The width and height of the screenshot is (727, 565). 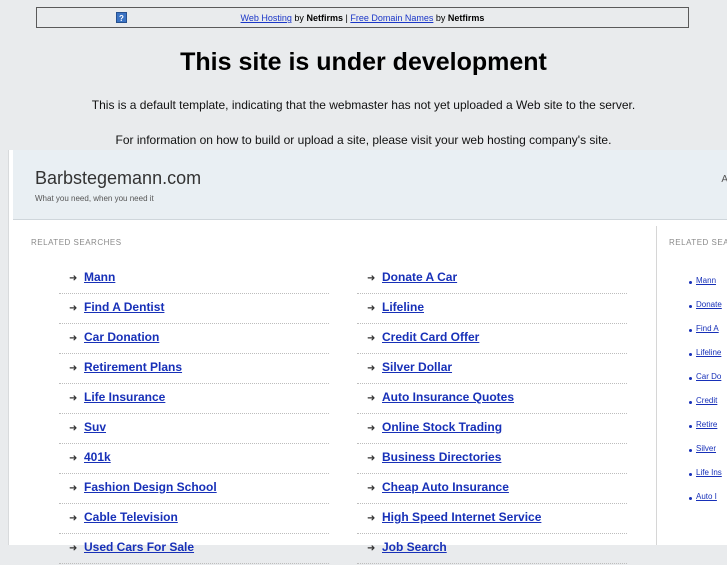 I want to click on header-edge-text: A, so click(x=724, y=179).